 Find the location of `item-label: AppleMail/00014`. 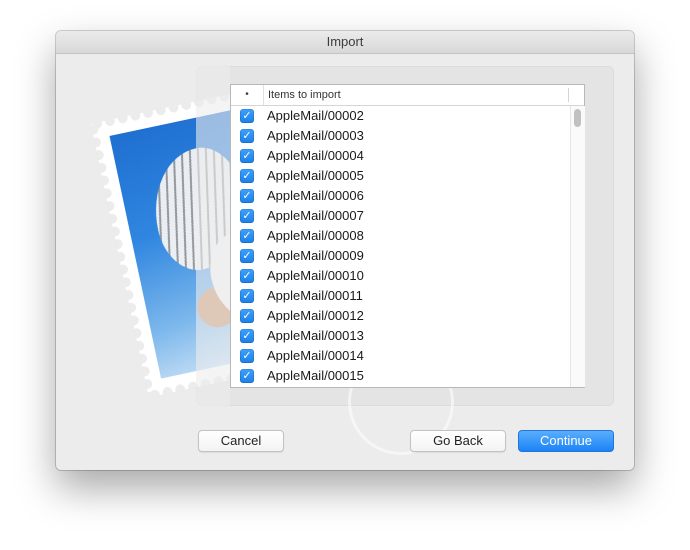

item-label: AppleMail/00014 is located at coordinates (315, 355).